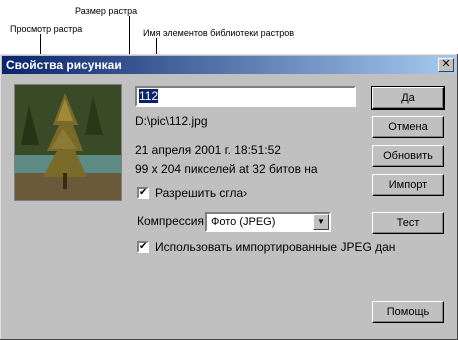 The width and height of the screenshot is (458, 340). I want to click on help-button: Помощь, so click(408, 312).